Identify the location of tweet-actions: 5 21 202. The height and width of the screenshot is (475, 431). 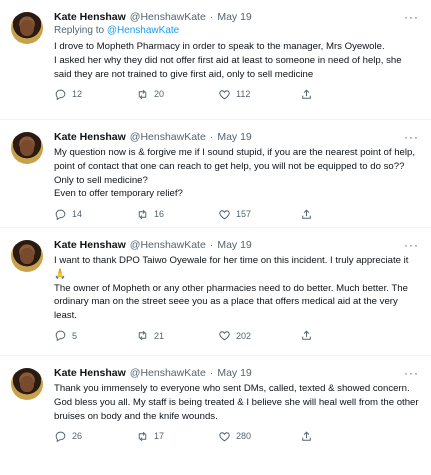
(237, 336).